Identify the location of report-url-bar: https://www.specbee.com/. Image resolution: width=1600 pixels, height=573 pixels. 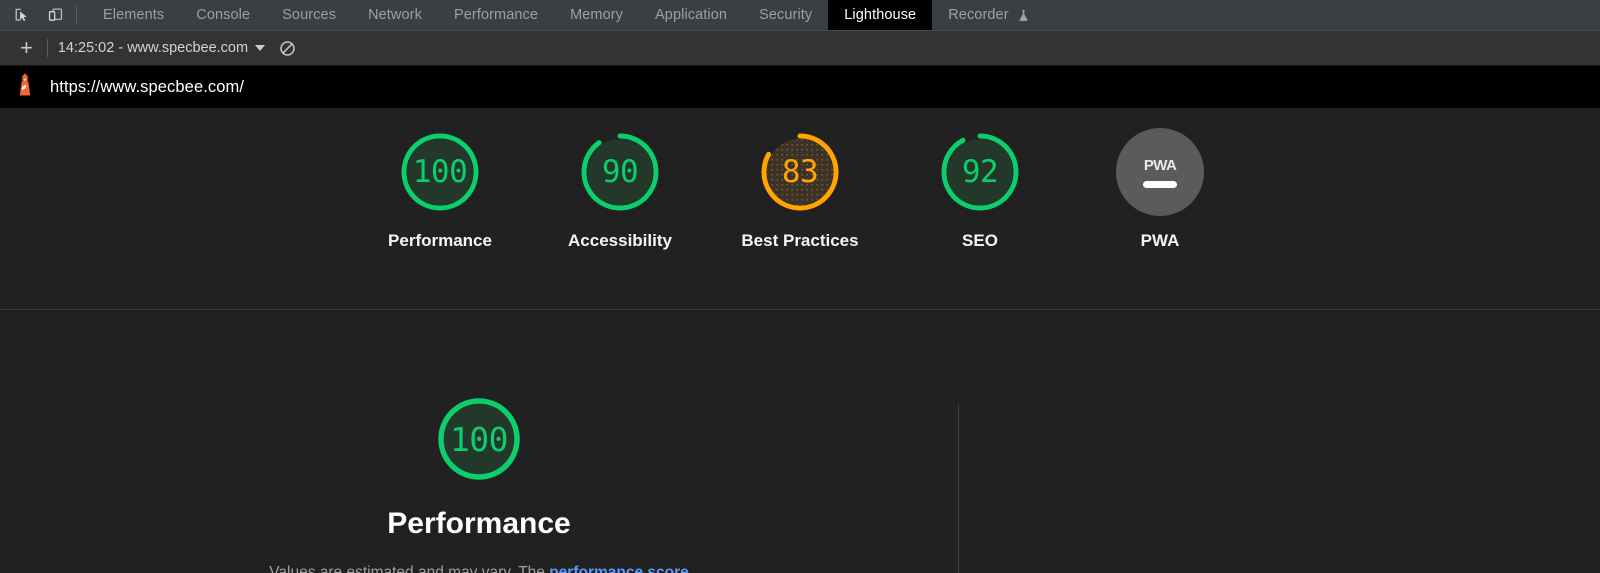
(800, 87).